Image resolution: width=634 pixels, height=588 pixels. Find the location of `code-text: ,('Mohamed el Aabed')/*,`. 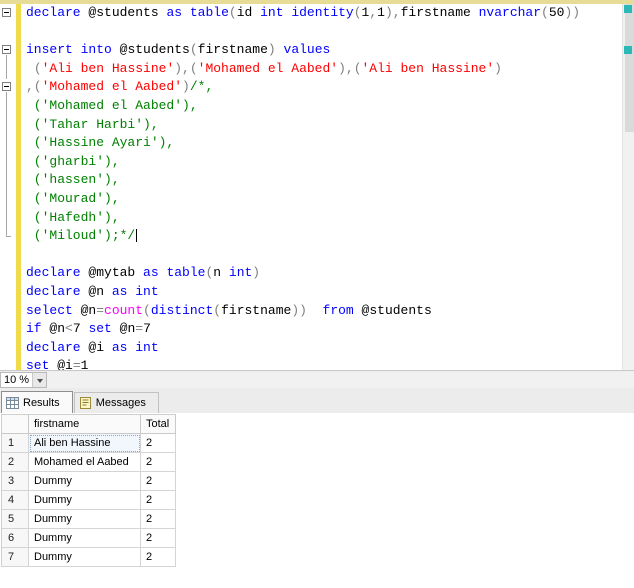

code-text: ,('Mohamed el Aabed')/*, is located at coordinates (120, 87).